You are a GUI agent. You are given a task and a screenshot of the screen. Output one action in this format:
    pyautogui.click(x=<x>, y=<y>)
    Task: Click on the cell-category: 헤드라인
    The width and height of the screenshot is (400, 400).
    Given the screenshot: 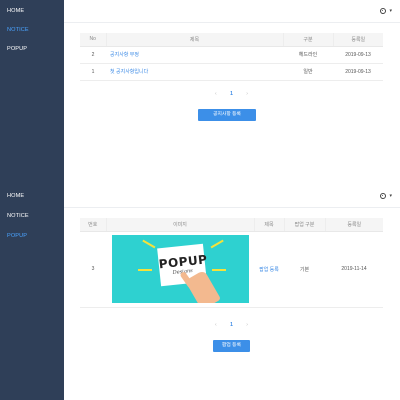 What is the action you would take?
    pyautogui.click(x=308, y=55)
    